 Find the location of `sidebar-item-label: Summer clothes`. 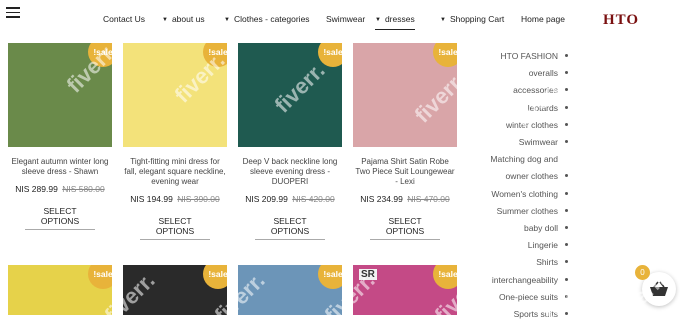

sidebar-item-label: Summer clothes is located at coordinates (527, 210).